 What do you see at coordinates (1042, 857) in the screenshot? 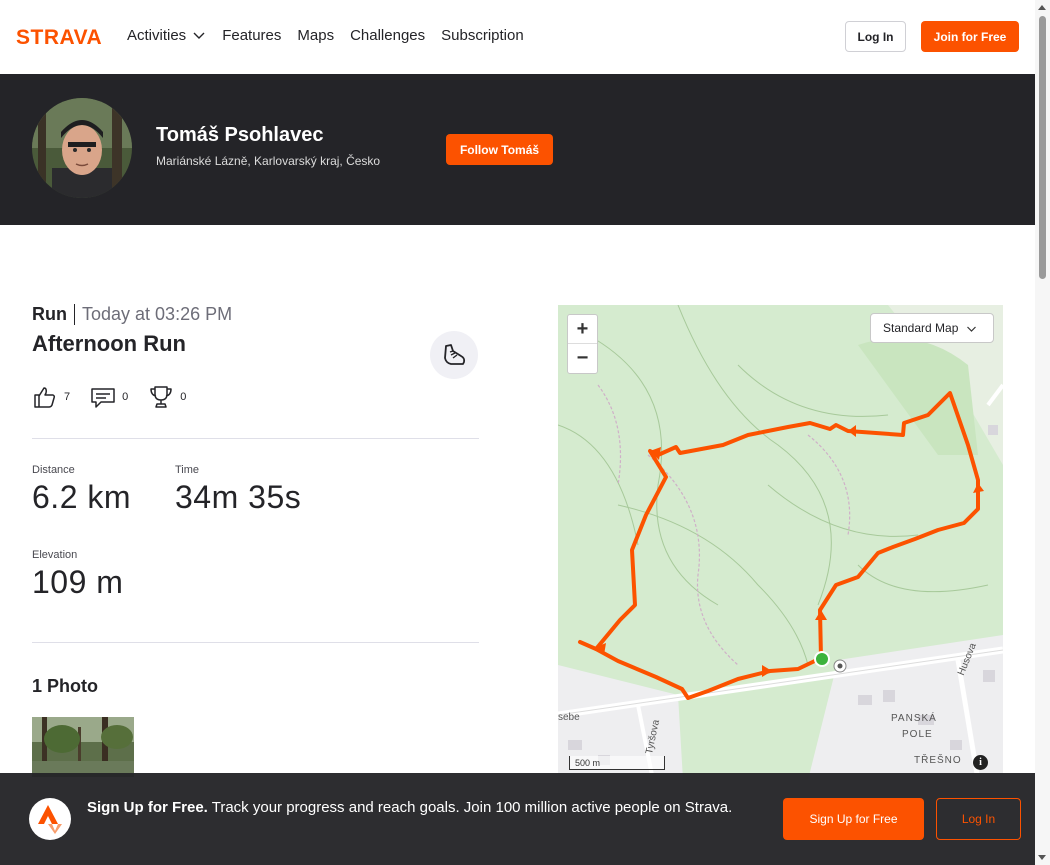
I see `scroll-down-arrow` at bounding box center [1042, 857].